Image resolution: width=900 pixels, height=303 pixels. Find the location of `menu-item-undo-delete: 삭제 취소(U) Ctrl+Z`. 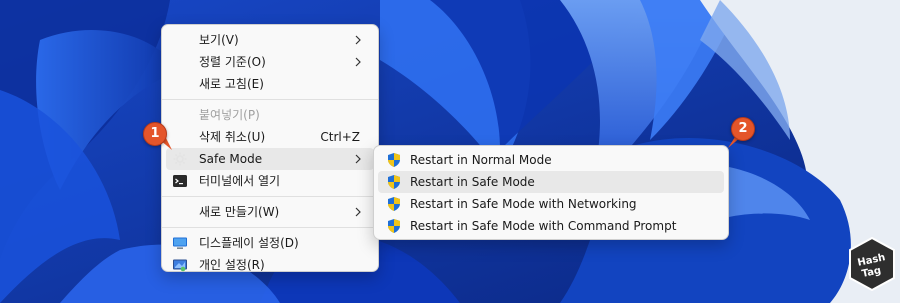

menu-item-undo-delete: 삭제 취소(U) Ctrl+Z is located at coordinates (270, 137).